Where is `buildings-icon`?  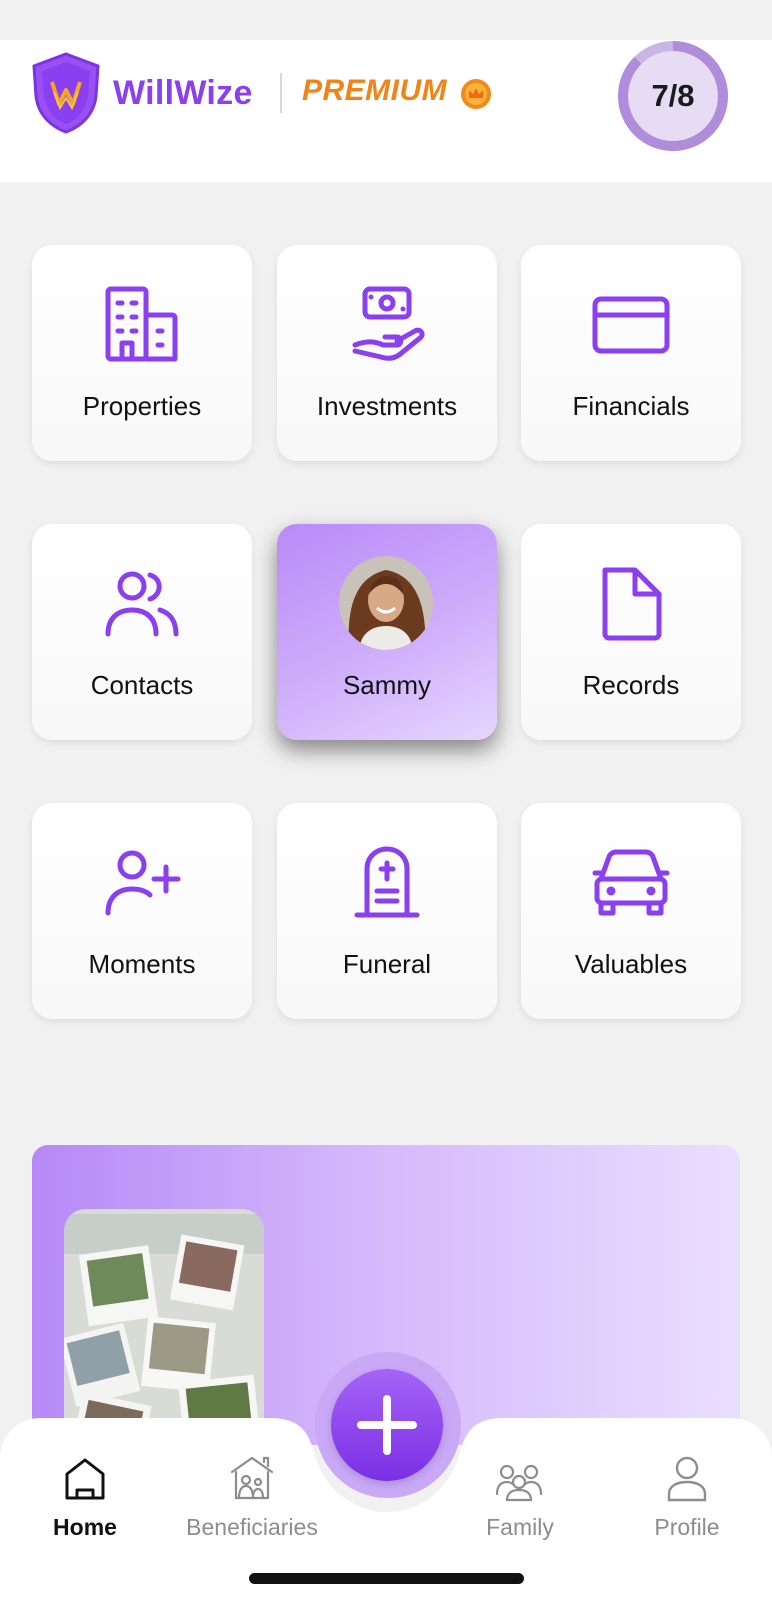 buildings-icon is located at coordinates (141, 324).